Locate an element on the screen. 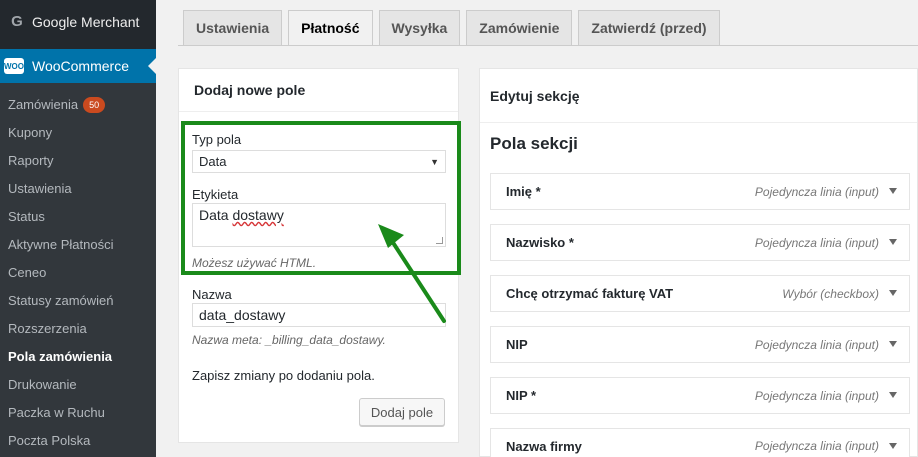 The image size is (918, 457). submenu-item-orders: Zamówienia 50 is located at coordinates (78, 105).